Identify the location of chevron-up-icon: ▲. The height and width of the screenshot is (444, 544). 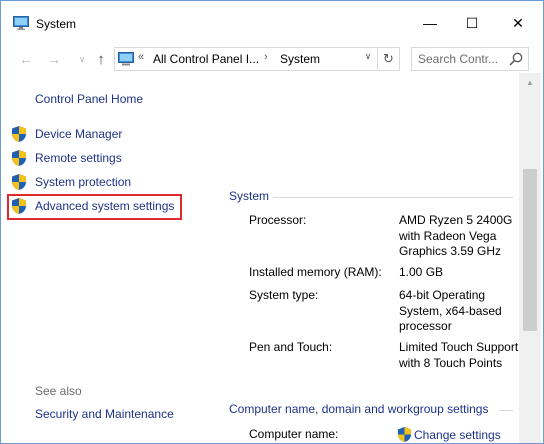
(530, 82).